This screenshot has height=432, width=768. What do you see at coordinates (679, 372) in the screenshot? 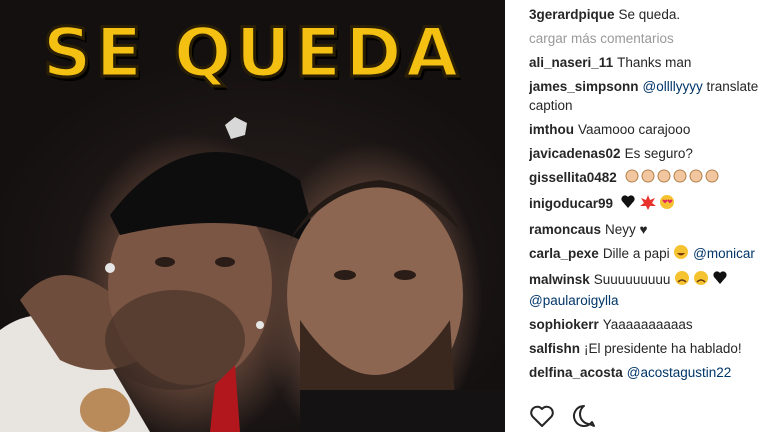
I see `comment-mention: @acostagustin22` at bounding box center [679, 372].